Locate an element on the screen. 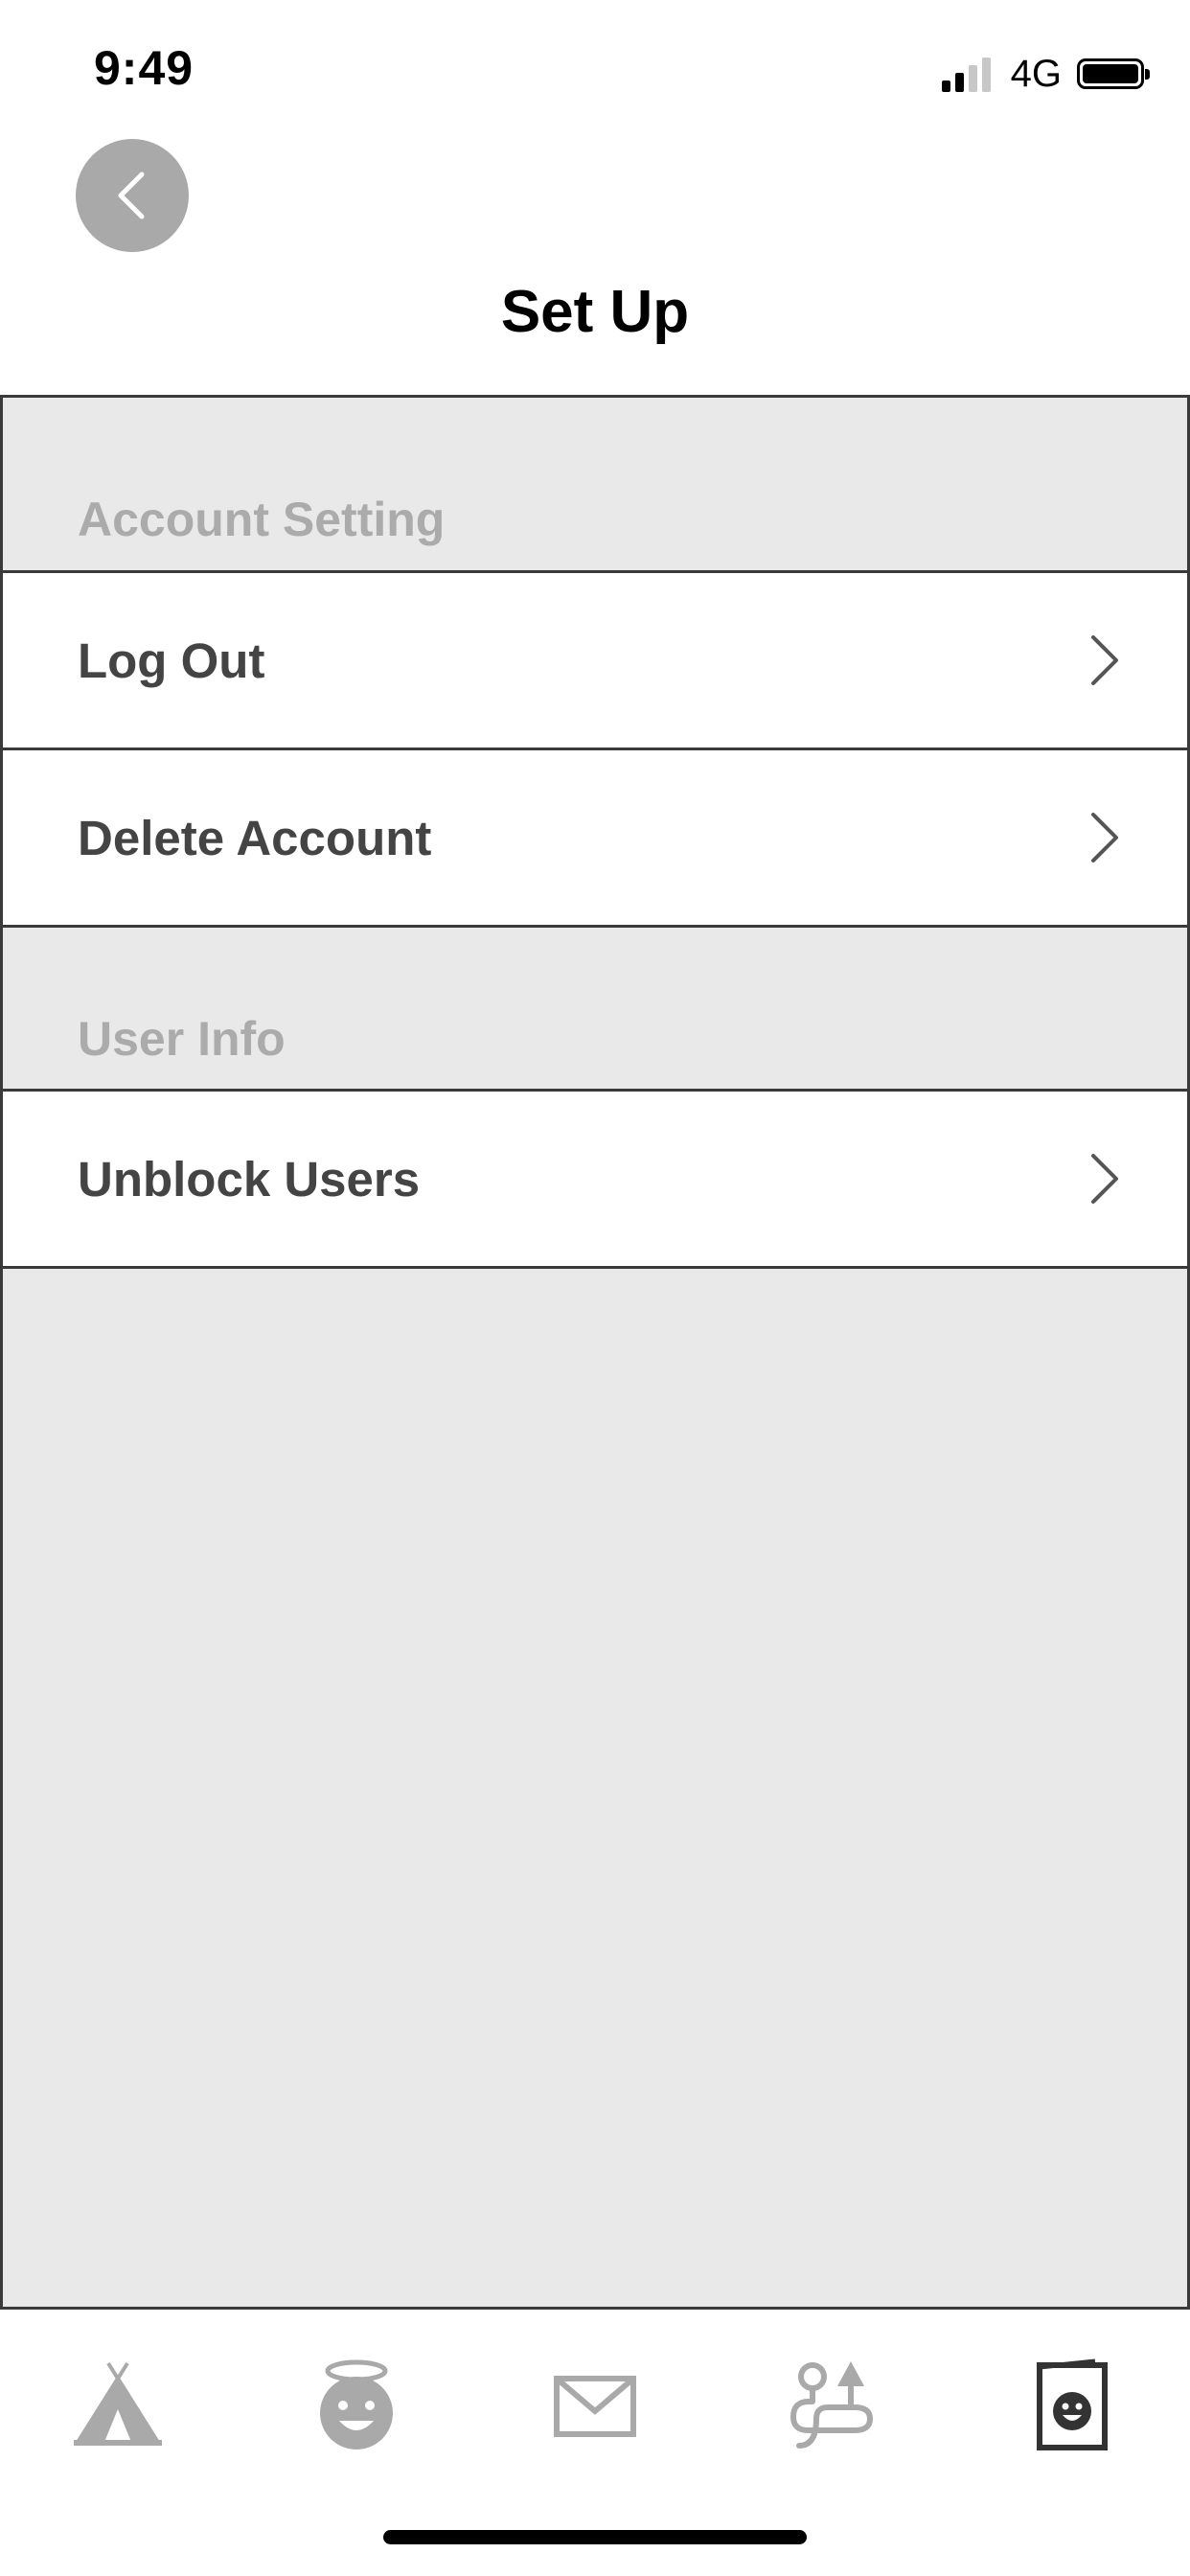 The width and height of the screenshot is (1190, 2576). network-type: 4G is located at coordinates (1036, 73).